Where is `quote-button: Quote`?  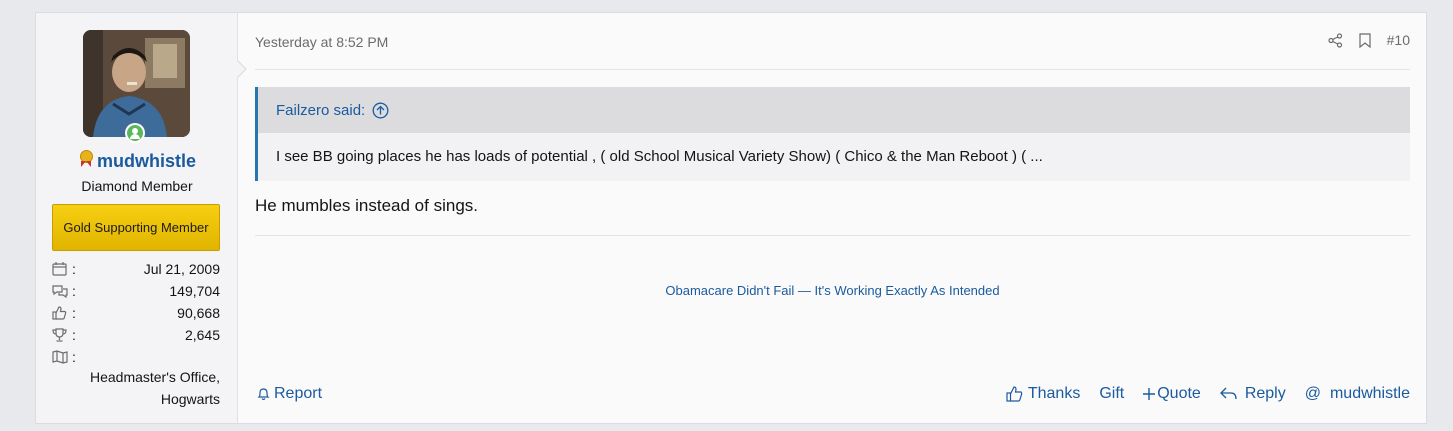
quote-button: Quote is located at coordinates (1172, 394).